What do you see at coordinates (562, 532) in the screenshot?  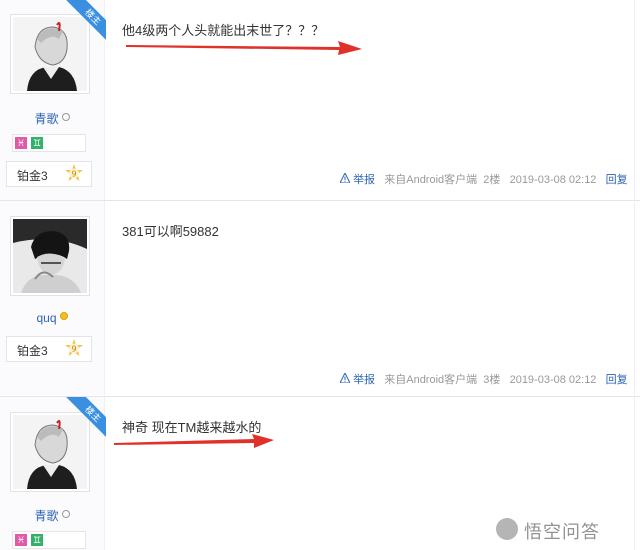 I see `watermark-text: 悟空问答` at bounding box center [562, 532].